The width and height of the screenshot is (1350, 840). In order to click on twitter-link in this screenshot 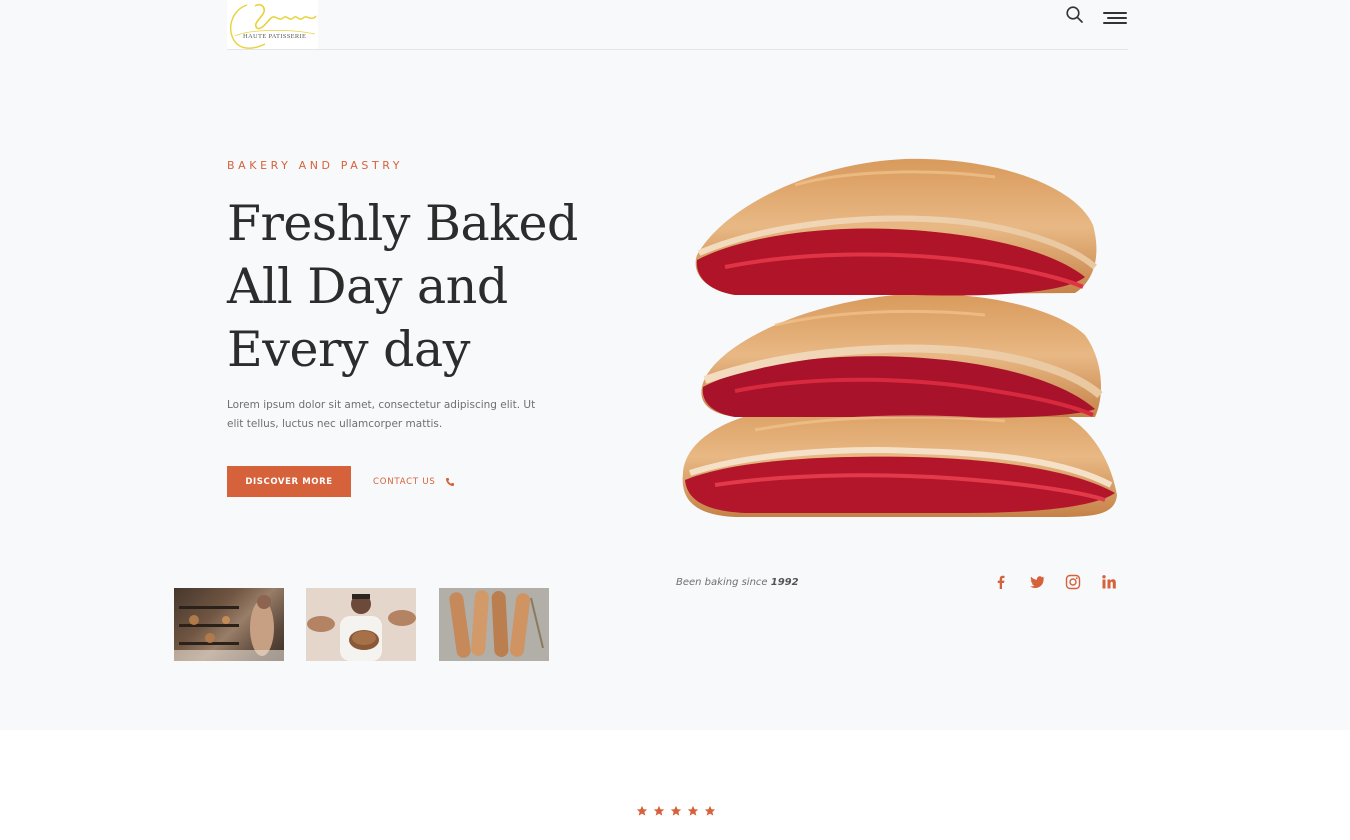, I will do `click(1037, 582)`.